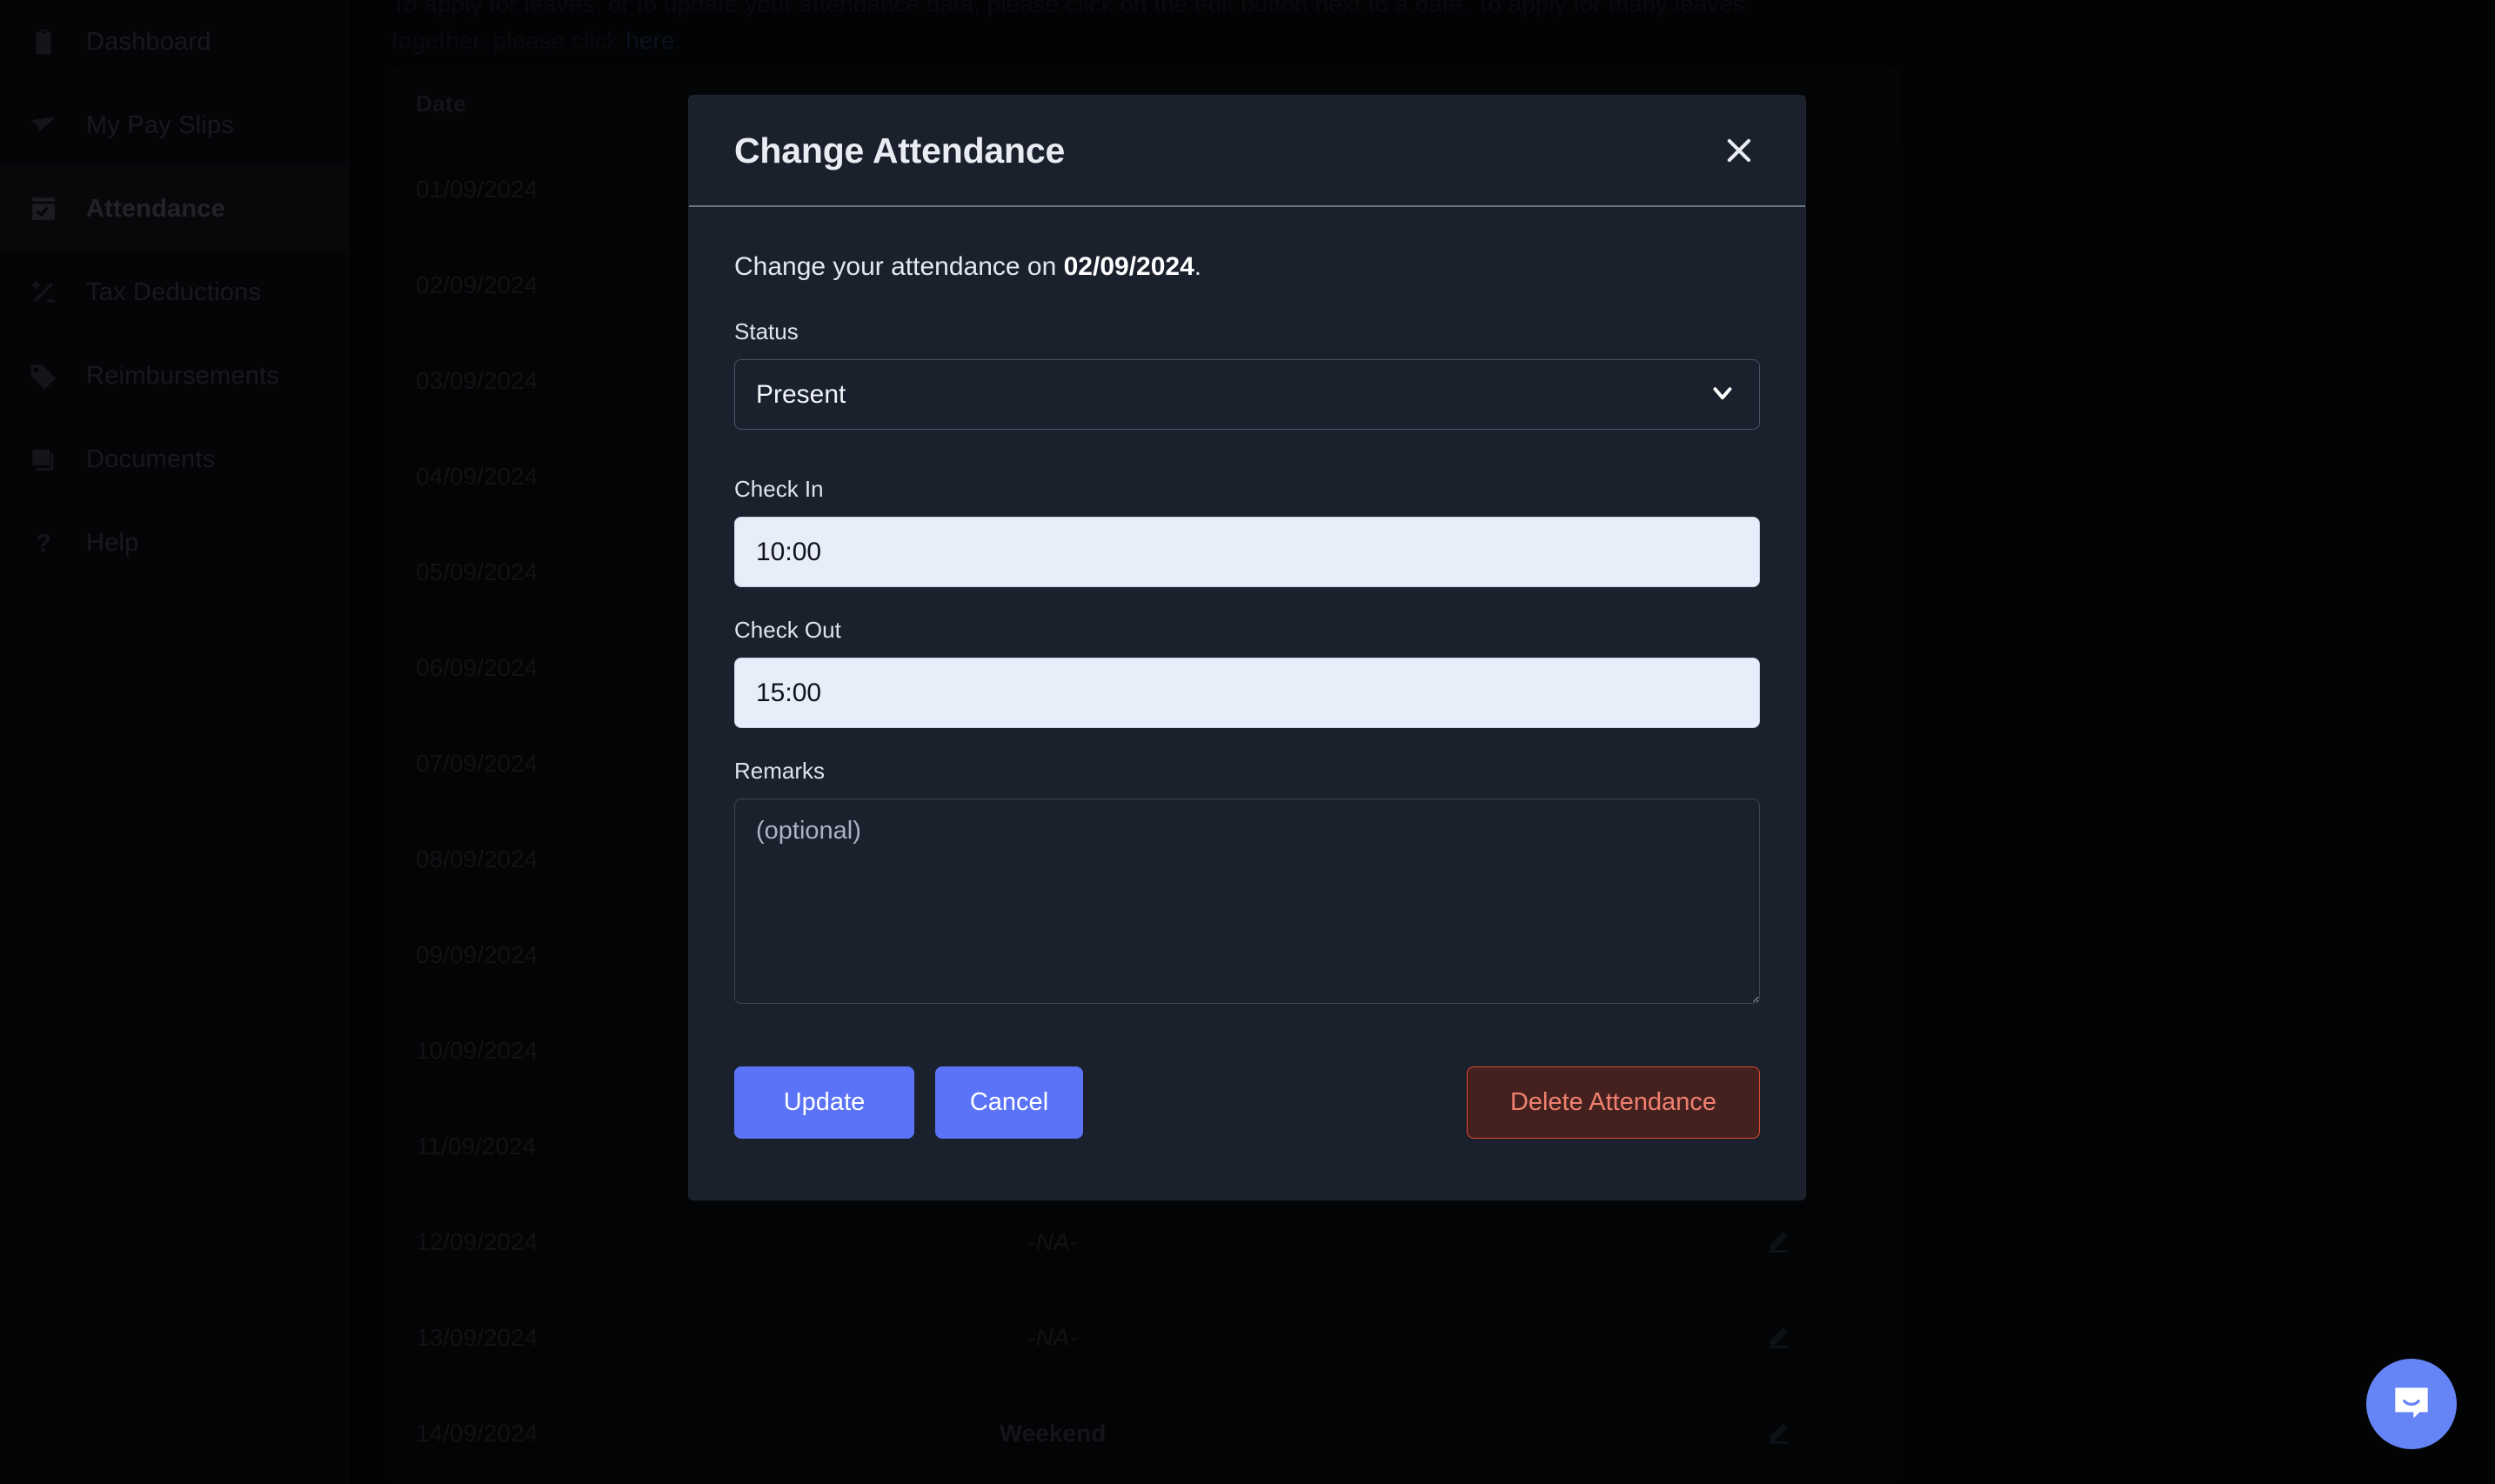 The height and width of the screenshot is (1484, 2495). What do you see at coordinates (787, 630) in the screenshot?
I see `check-out-label: Check Out` at bounding box center [787, 630].